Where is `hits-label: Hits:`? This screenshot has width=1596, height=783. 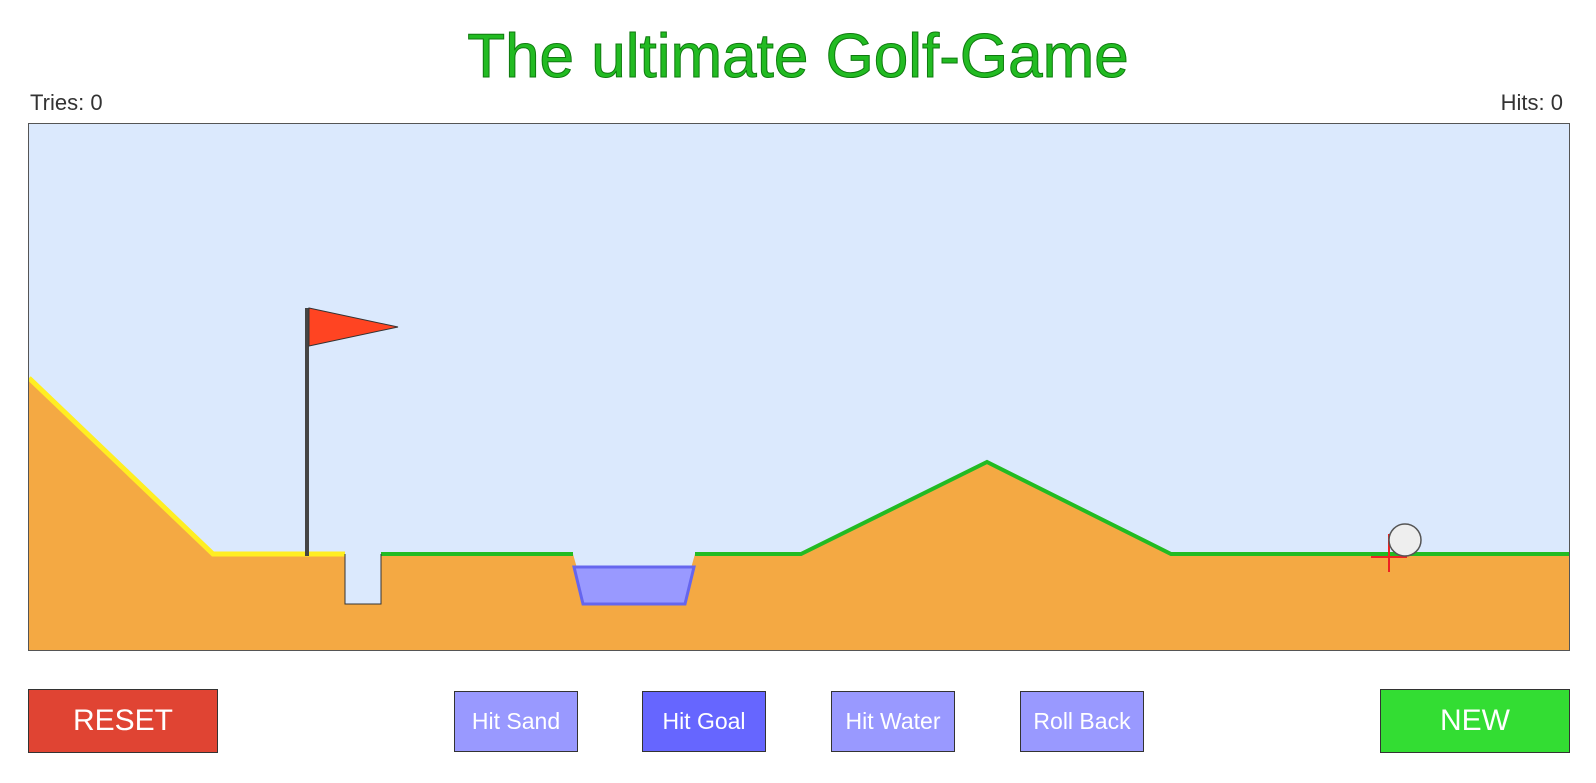
hits-label: Hits: is located at coordinates (1522, 102).